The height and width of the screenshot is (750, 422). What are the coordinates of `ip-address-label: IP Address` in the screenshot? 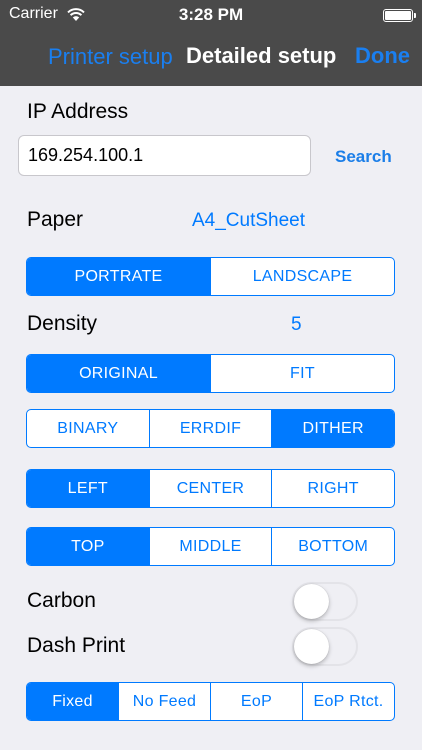 It's located at (78, 111).